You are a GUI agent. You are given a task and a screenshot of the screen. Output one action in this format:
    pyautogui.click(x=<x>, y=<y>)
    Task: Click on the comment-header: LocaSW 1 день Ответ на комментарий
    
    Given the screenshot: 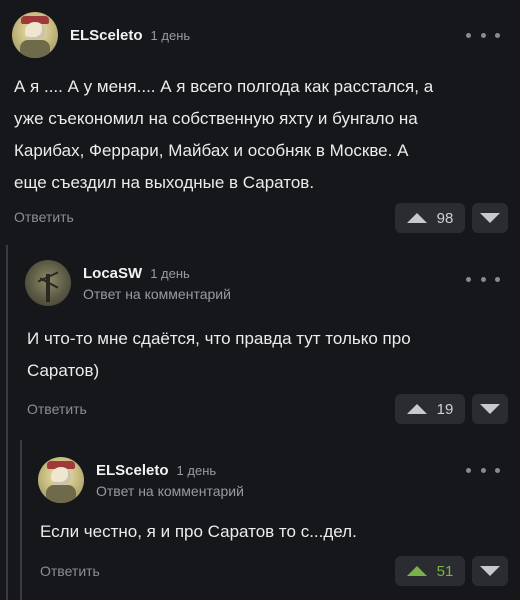 What is the action you would take?
    pyautogui.click(x=128, y=283)
    